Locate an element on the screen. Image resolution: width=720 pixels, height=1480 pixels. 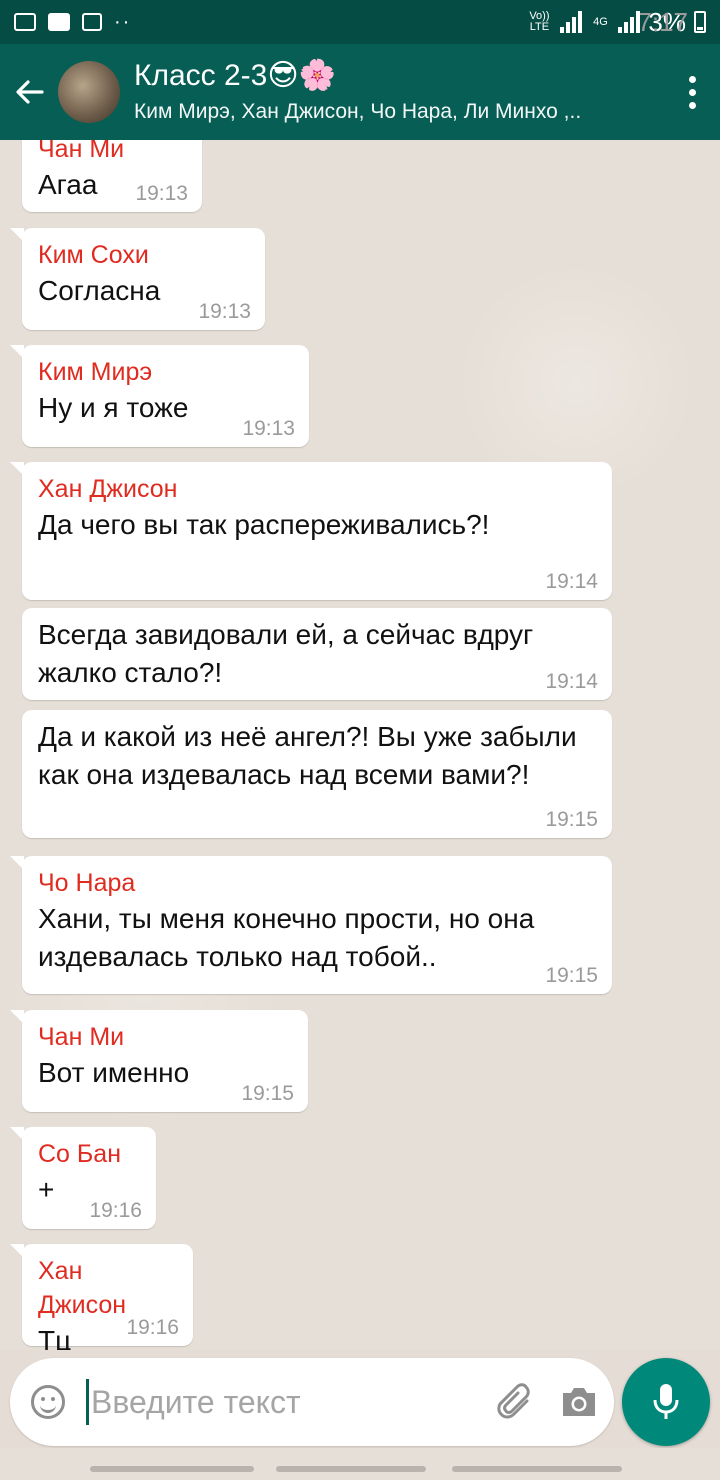
chat-title: Класс 2-3😎🌸 is located at coordinates (235, 75).